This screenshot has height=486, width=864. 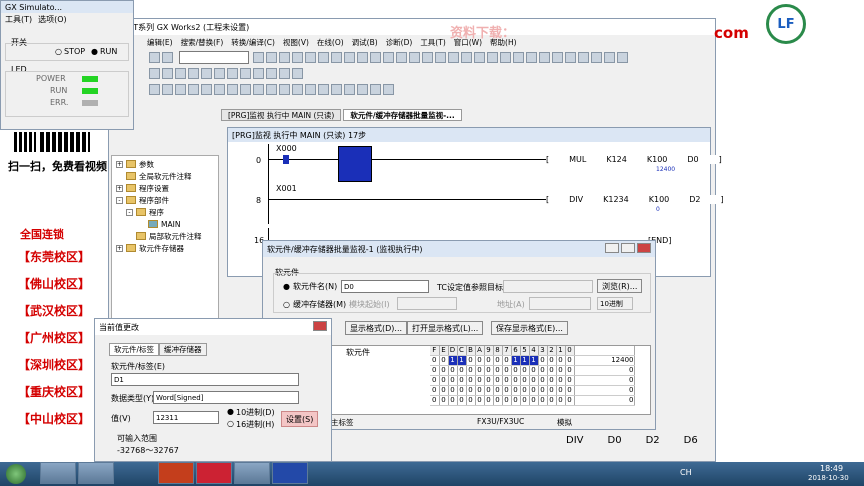 What do you see at coordinates (154, 57) in the screenshot?
I see `save-icon` at bounding box center [154, 57].